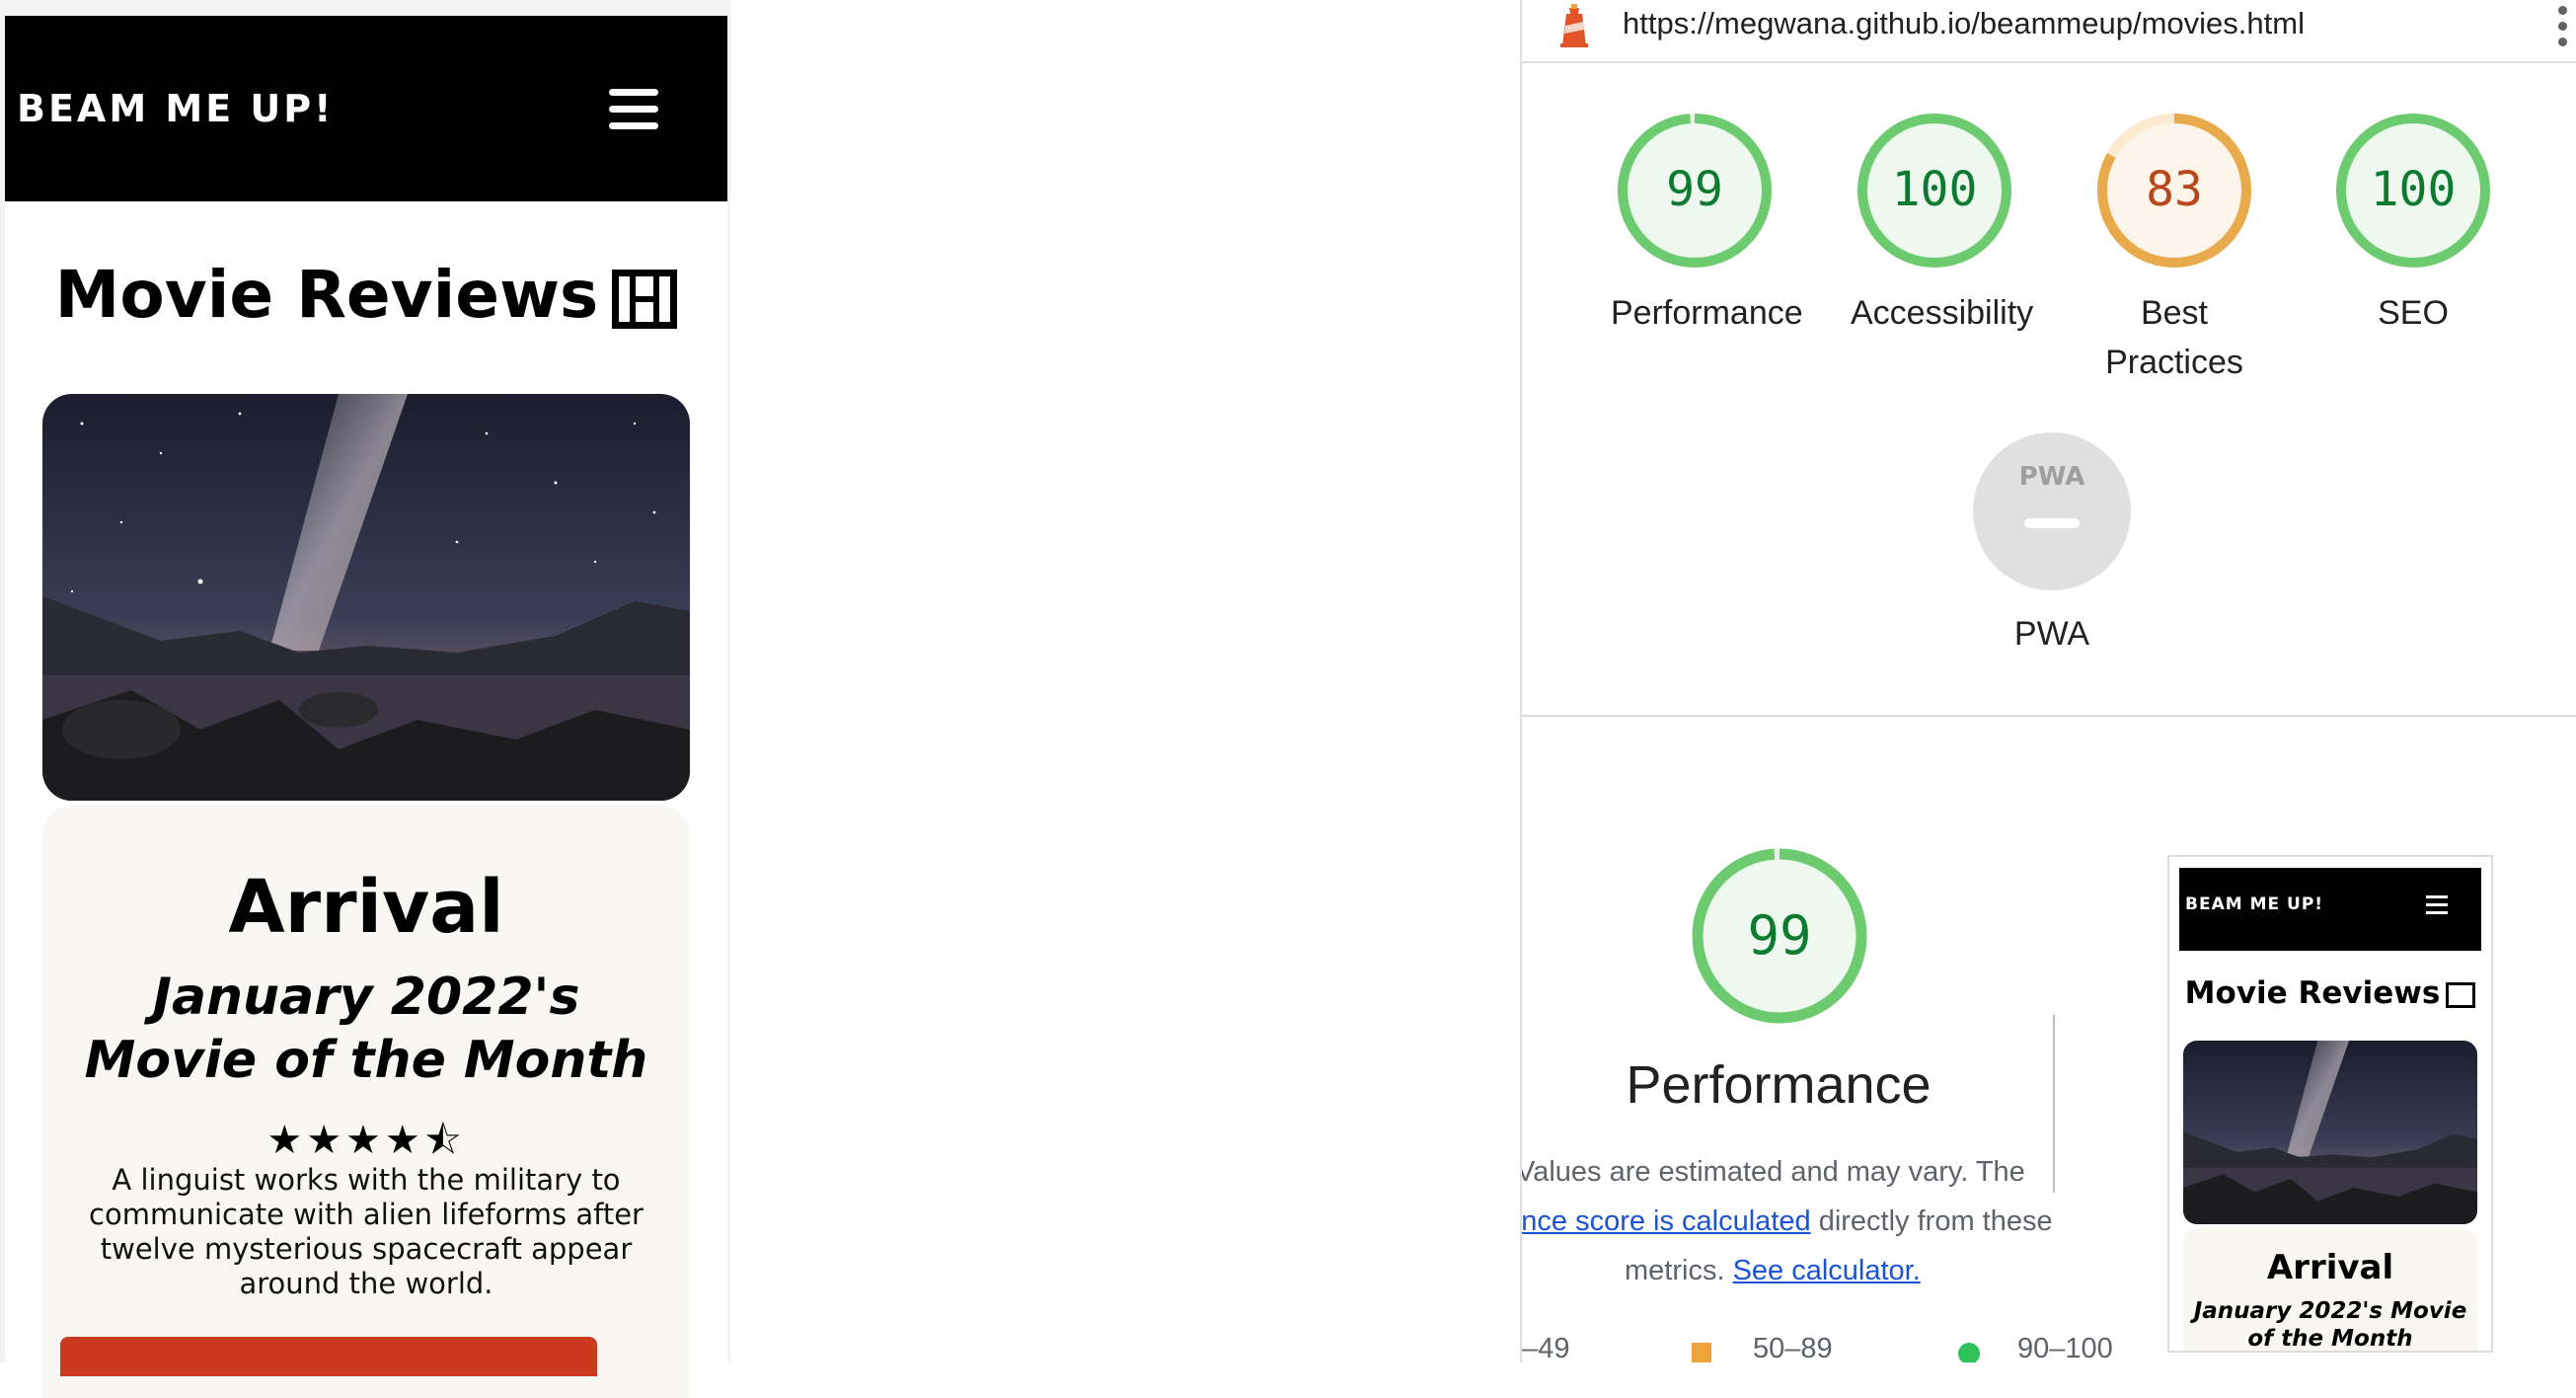 Image resolution: width=2576 pixels, height=1398 pixels. What do you see at coordinates (633, 110) in the screenshot?
I see `hamburger-menu-icon` at bounding box center [633, 110].